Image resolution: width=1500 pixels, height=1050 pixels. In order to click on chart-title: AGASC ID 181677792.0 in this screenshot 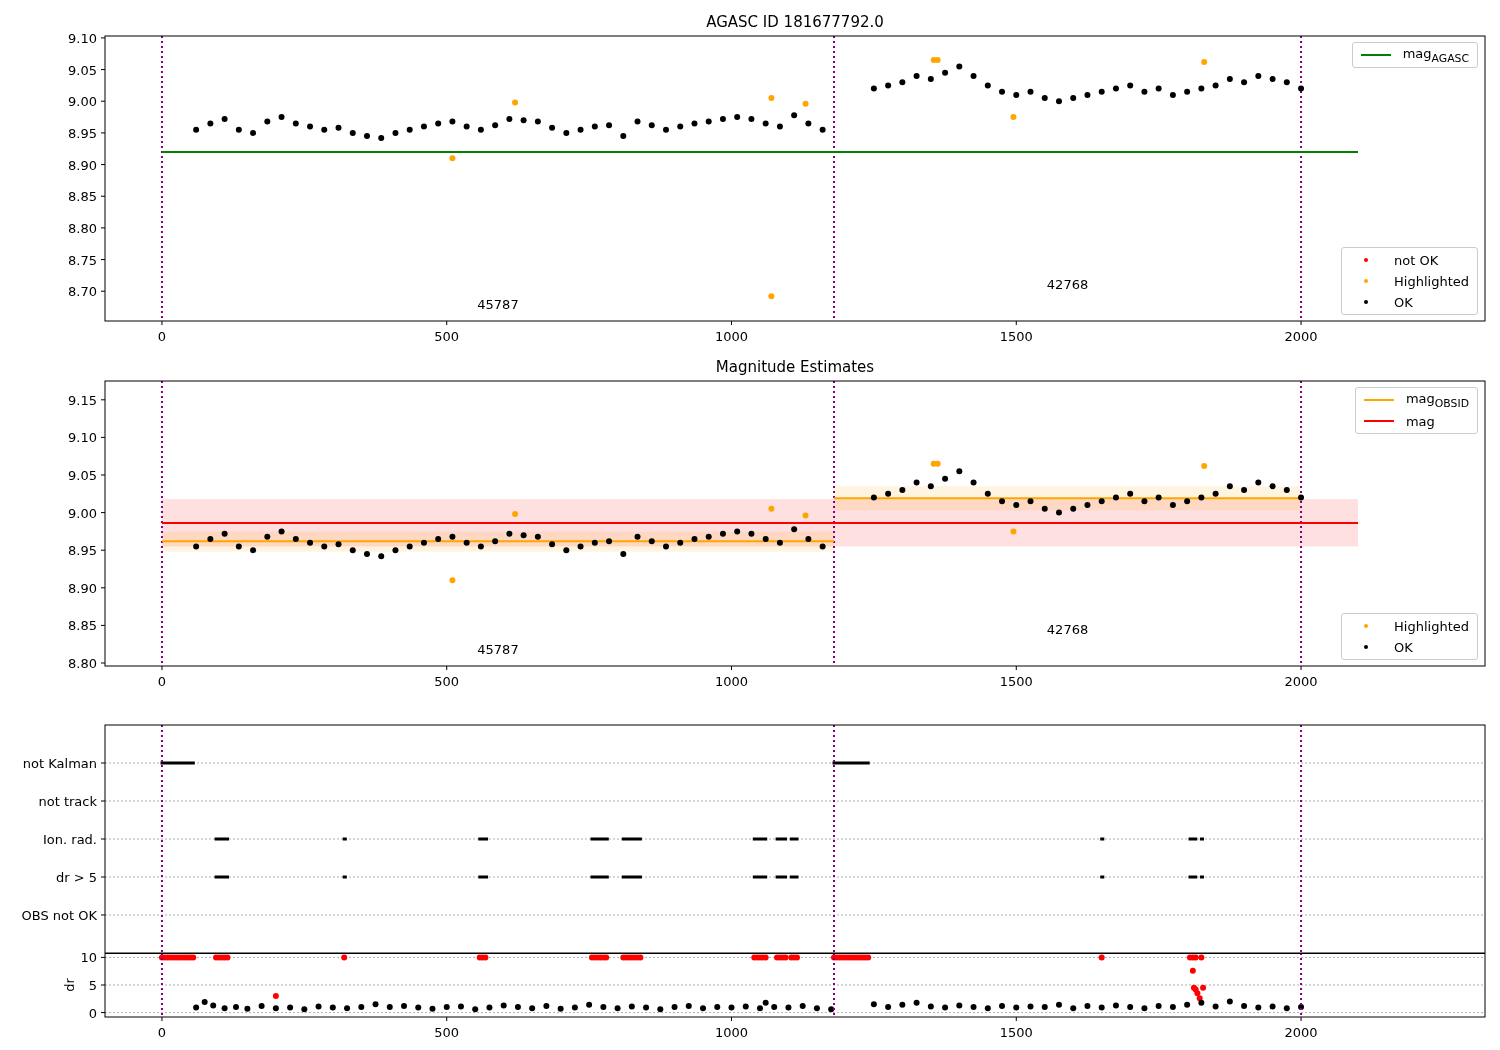, I will do `click(795, 22)`.